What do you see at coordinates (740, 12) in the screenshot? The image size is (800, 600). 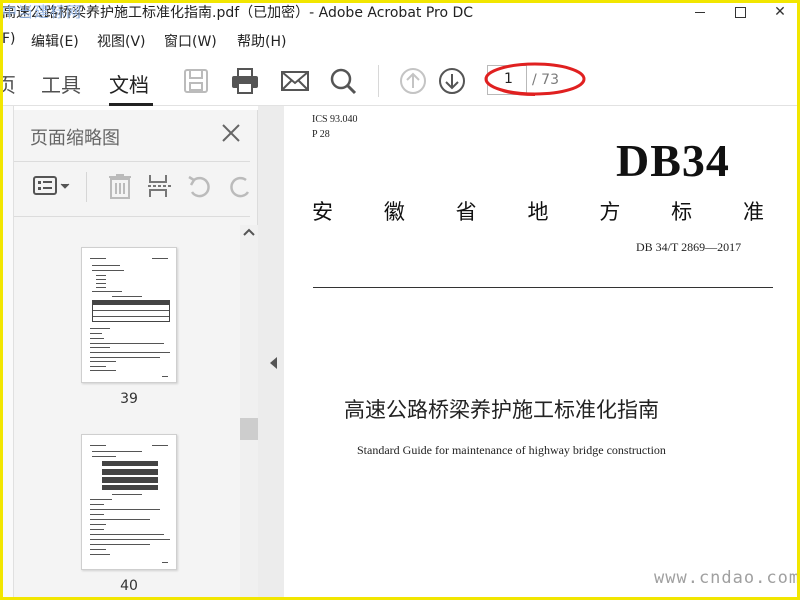 I see `maximize-button` at bounding box center [740, 12].